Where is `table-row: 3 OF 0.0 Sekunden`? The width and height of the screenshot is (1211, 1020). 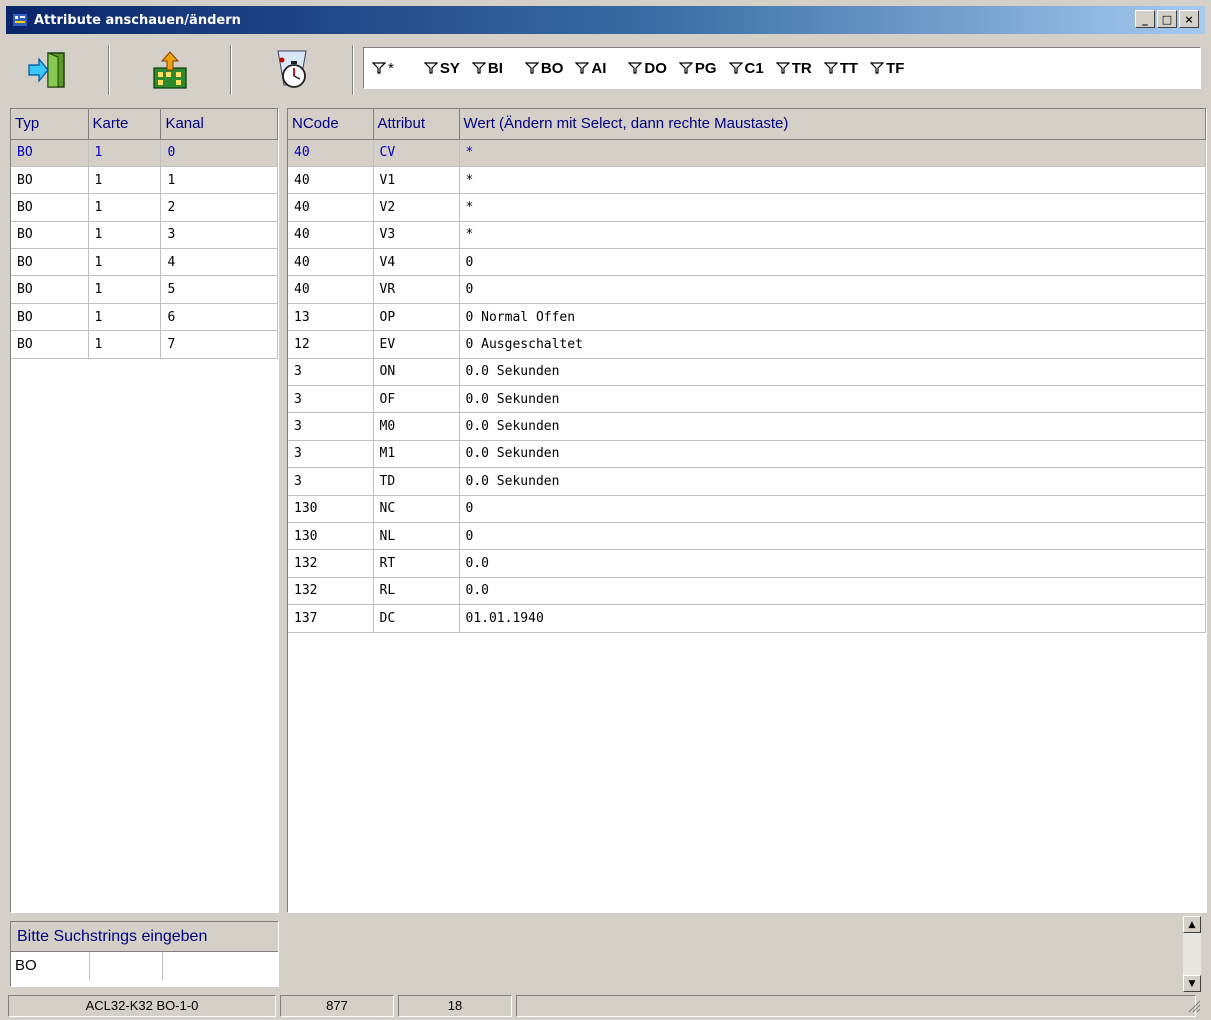 table-row: 3 OF 0.0 Sekunden is located at coordinates (747, 399).